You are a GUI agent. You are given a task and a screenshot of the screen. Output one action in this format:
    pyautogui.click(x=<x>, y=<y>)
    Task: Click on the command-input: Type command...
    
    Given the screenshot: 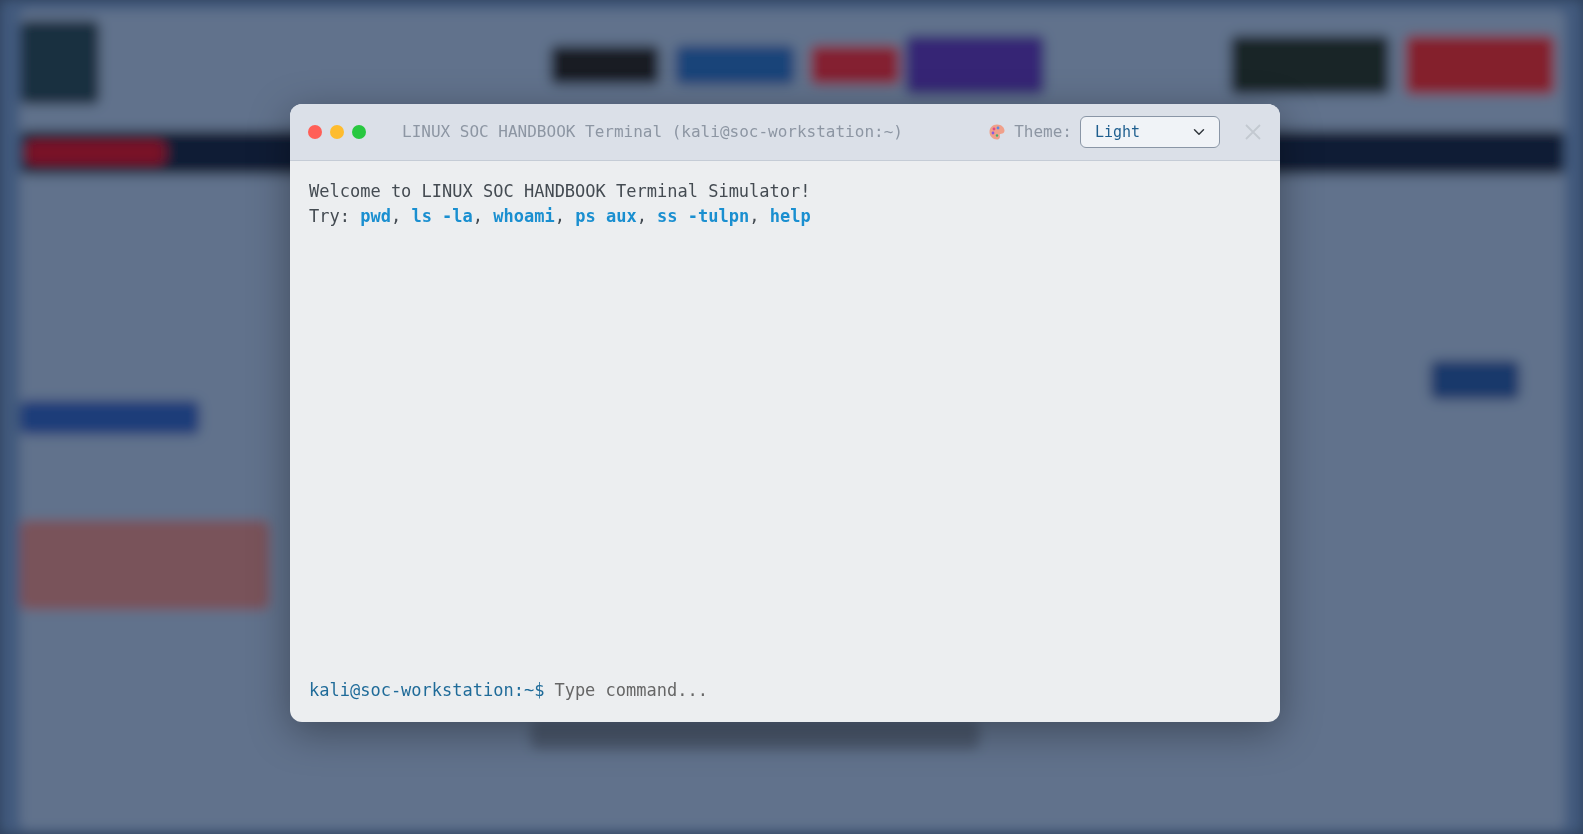 What is the action you would take?
    pyautogui.click(x=902, y=690)
    